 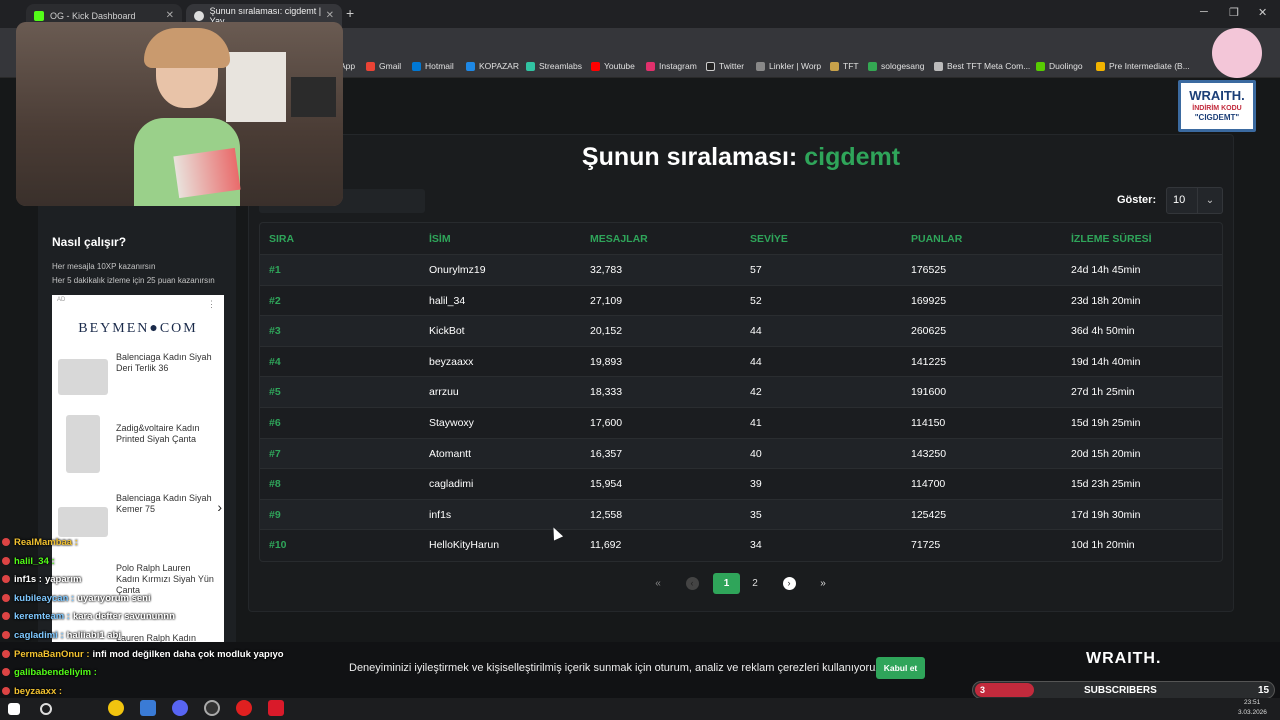 I want to click on chat-message: galibabendeliyim :, so click(x=51, y=672).